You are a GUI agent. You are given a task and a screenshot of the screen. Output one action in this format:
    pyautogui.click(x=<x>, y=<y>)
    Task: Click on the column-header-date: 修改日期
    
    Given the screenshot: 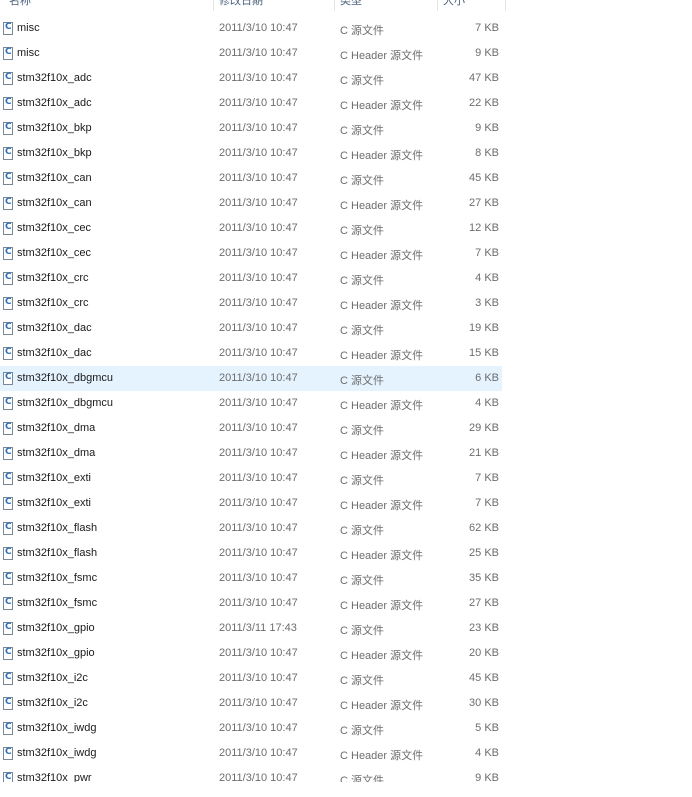 What is the action you would take?
    pyautogui.click(x=241, y=4)
    